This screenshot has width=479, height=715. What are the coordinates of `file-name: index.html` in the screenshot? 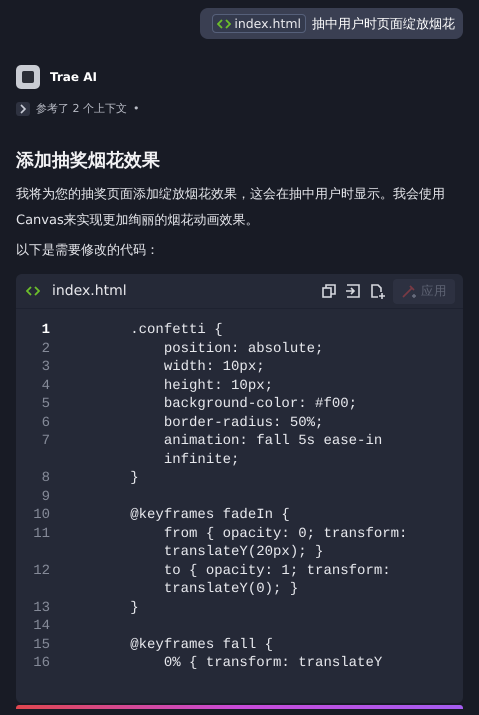 It's located at (90, 291).